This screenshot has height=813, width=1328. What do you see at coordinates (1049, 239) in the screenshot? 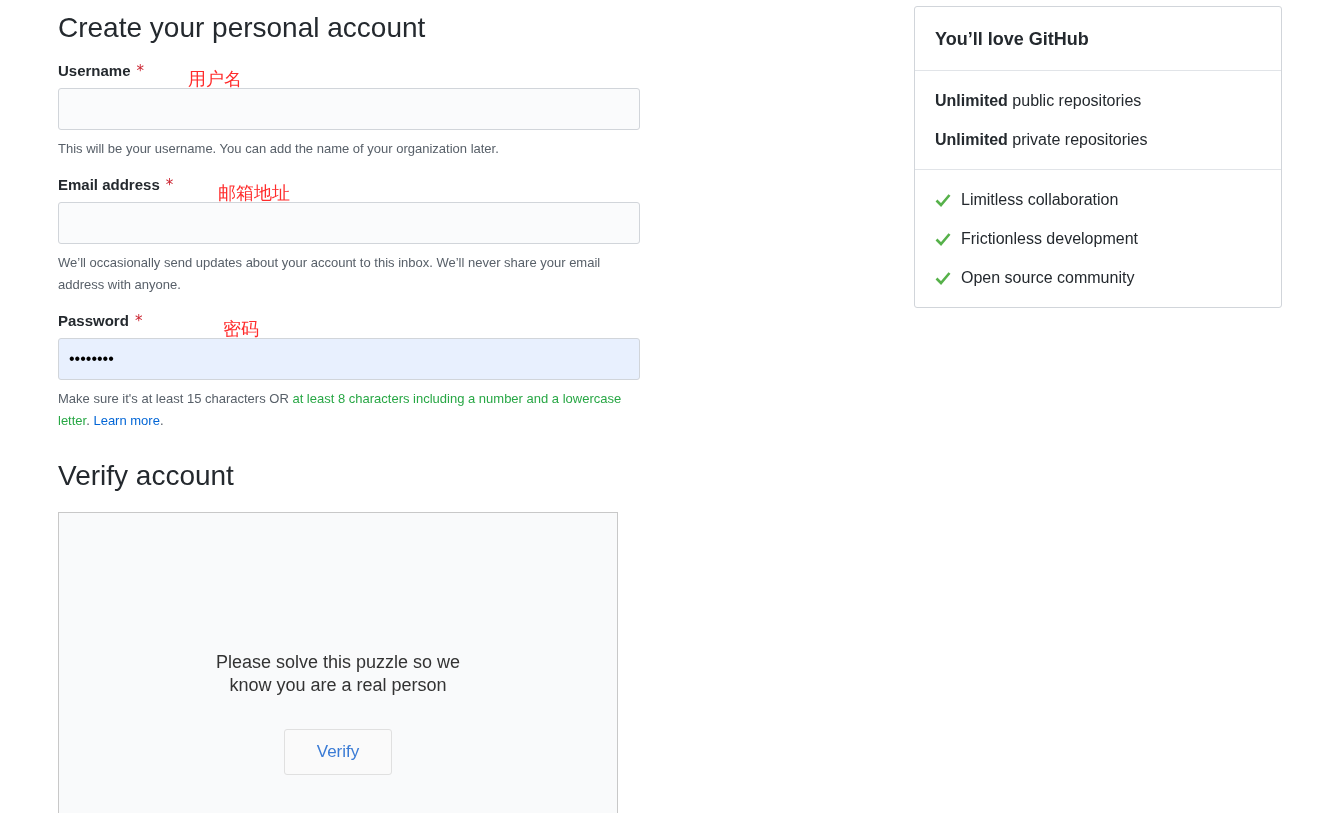
I see `feature-text: Frictionless development` at bounding box center [1049, 239].